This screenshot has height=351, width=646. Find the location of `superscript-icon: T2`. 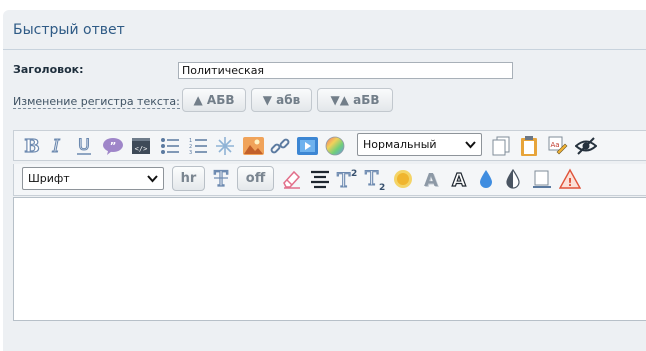

superscript-icon: T2 is located at coordinates (347, 179).